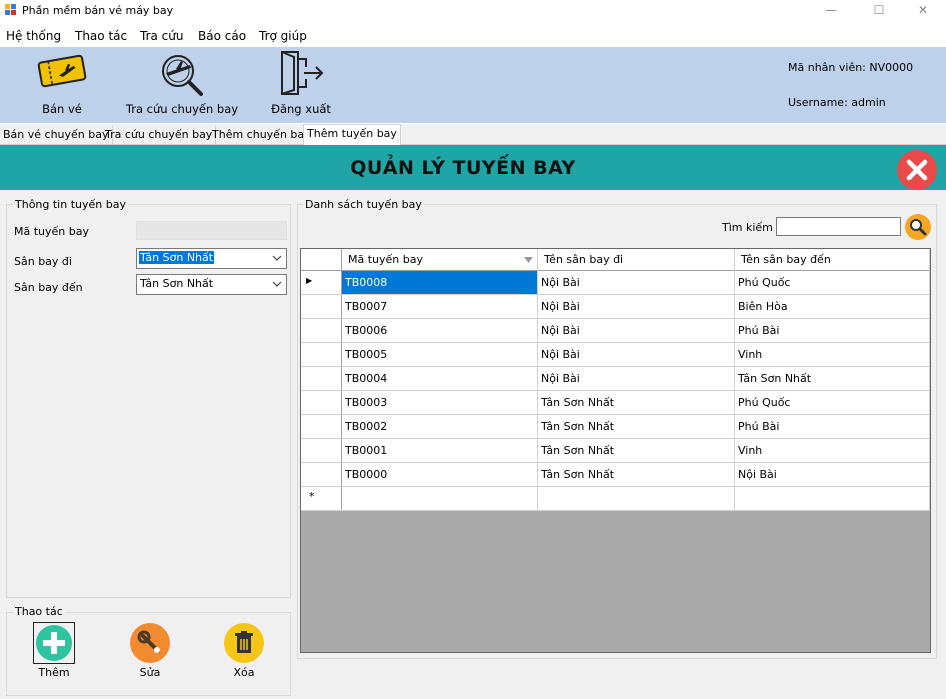 This screenshot has height=699, width=946. What do you see at coordinates (283, 36) in the screenshot?
I see `menu-tro-giup: Trợ giúp` at bounding box center [283, 36].